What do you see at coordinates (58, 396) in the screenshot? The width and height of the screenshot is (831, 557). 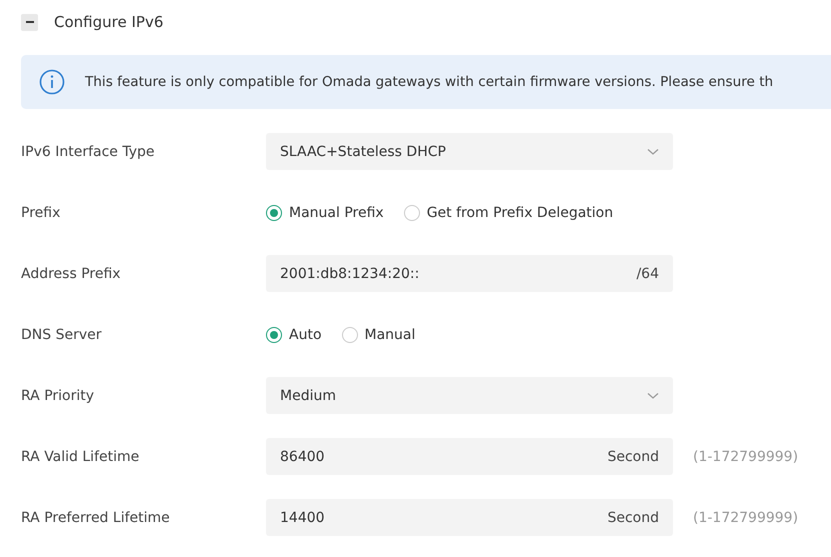 I see `field-label: RA Priority` at bounding box center [58, 396].